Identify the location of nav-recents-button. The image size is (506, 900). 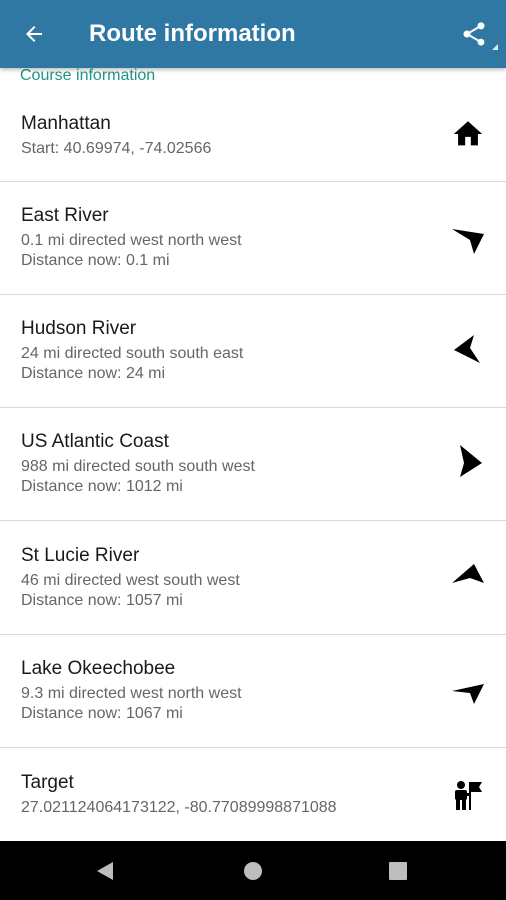
(398, 871).